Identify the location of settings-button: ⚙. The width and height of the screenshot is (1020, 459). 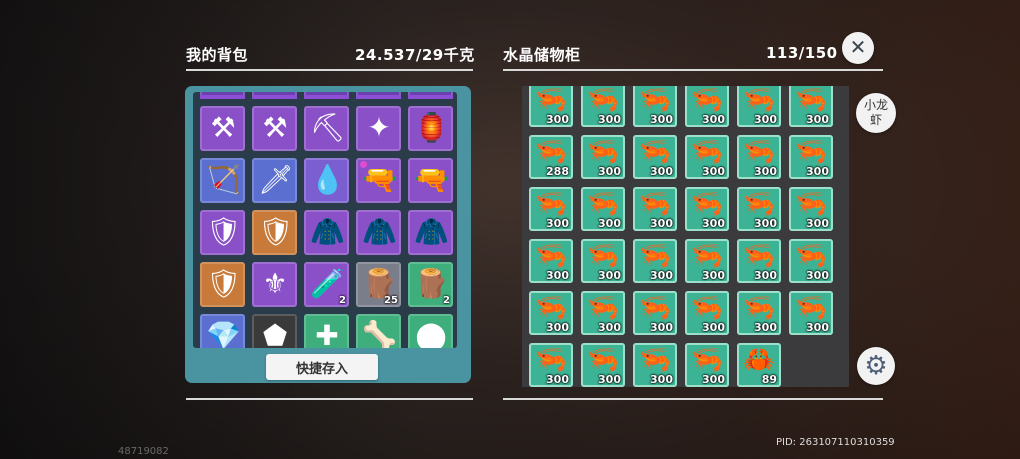
(876, 366).